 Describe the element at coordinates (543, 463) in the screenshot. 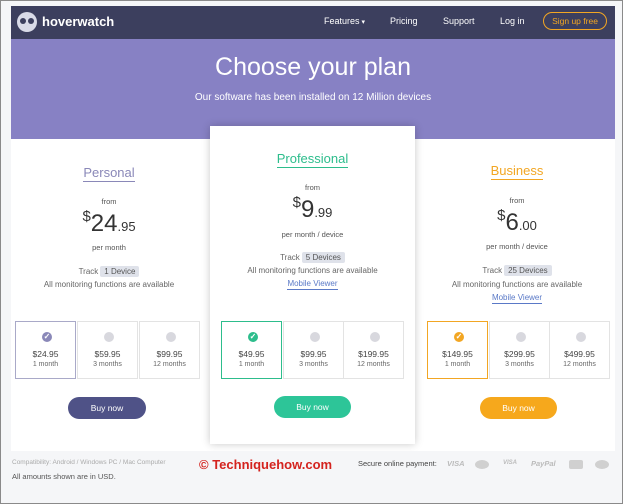

I see `paypal-icon: PayPal` at that location.